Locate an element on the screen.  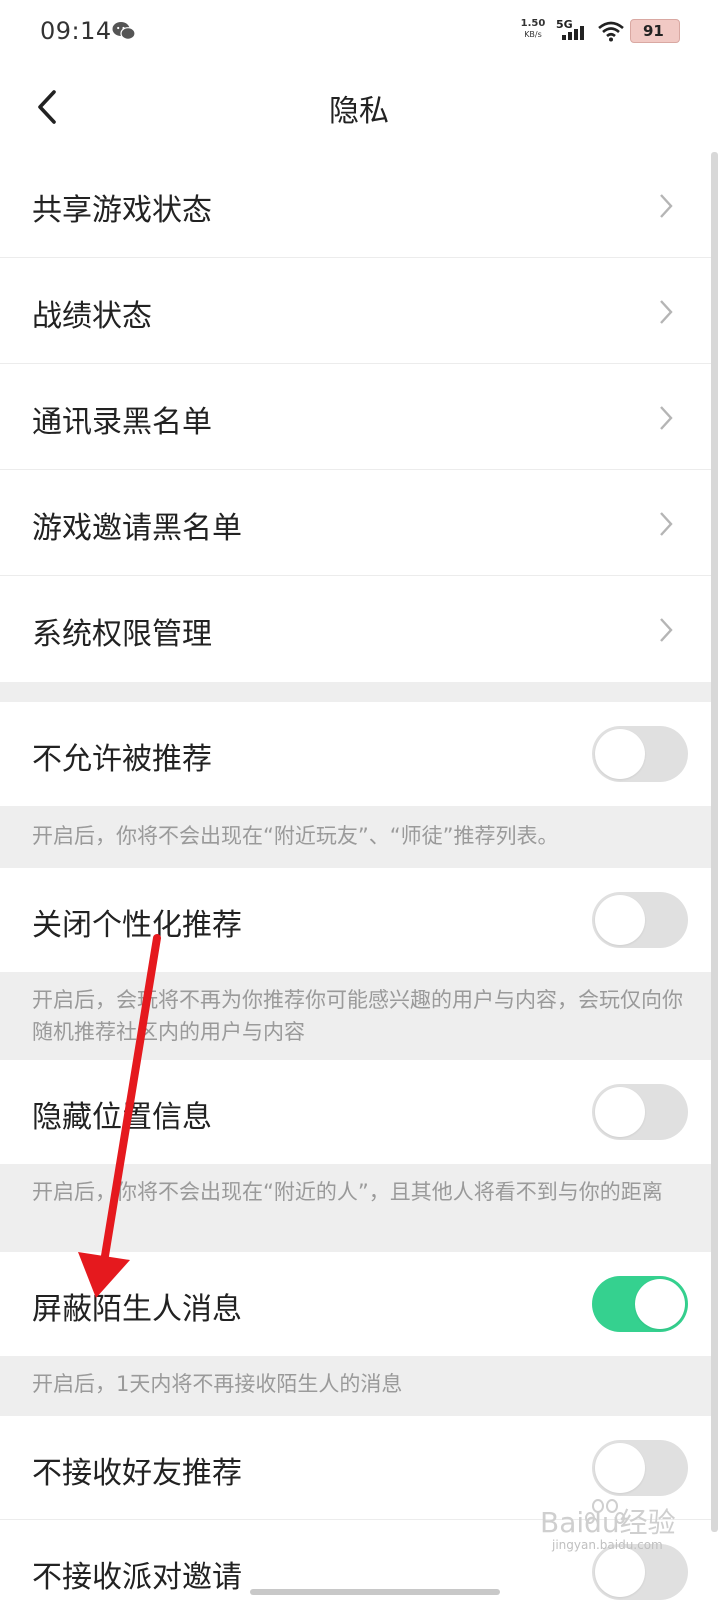
link-item-label: 战绩状态 is located at coordinates (92, 316).